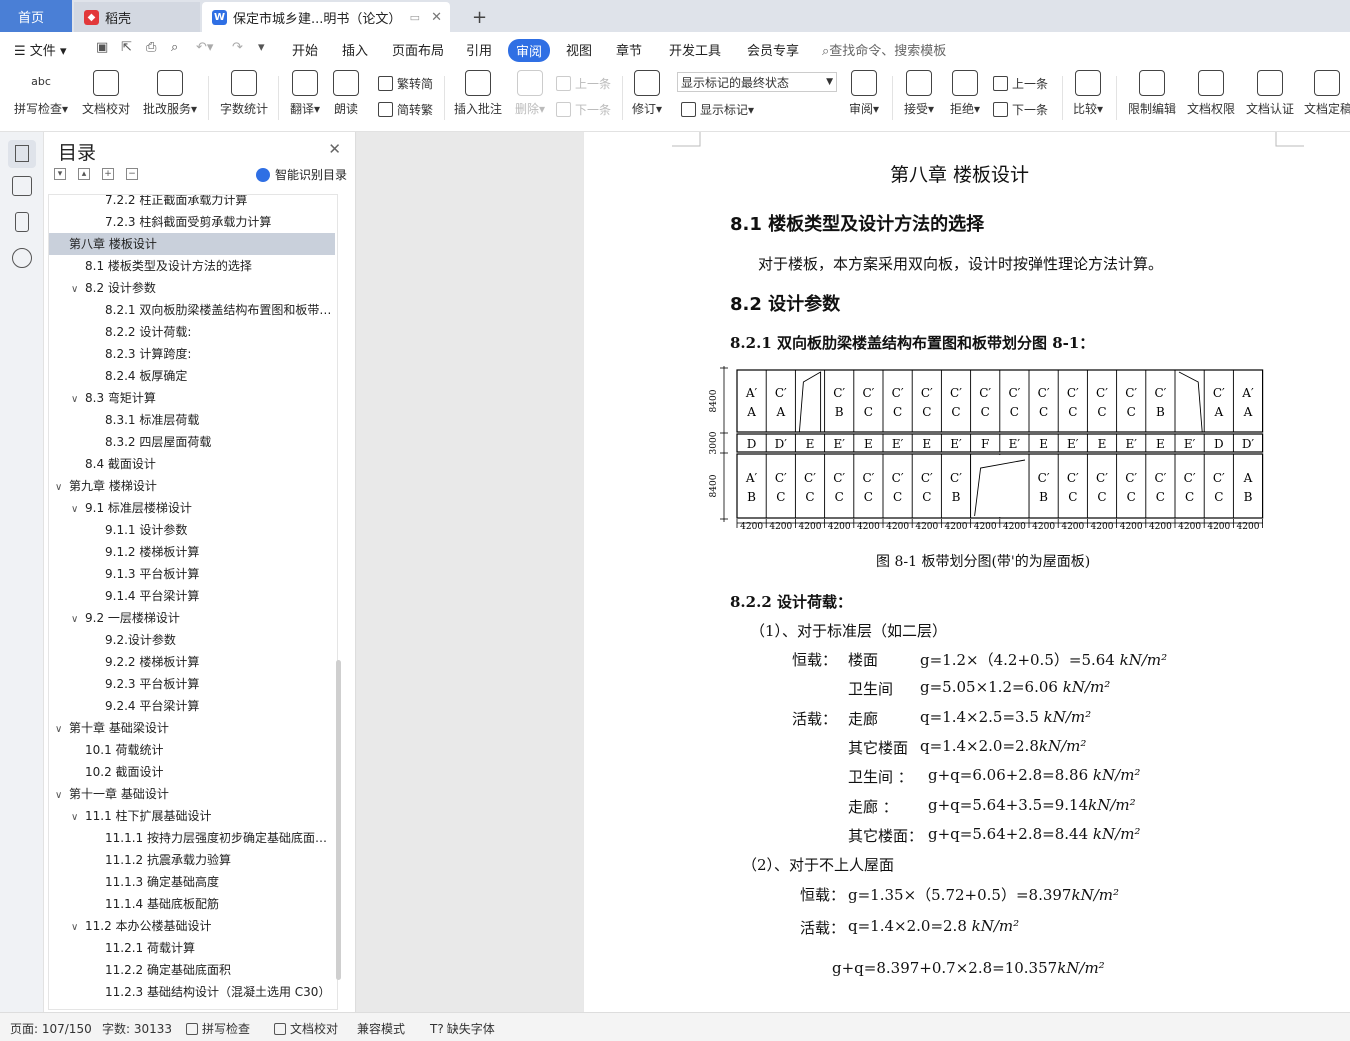 The width and height of the screenshot is (1350, 1041). Describe the element at coordinates (530, 93) in the screenshot. I see `delete-comment-button: 删除▾` at that location.